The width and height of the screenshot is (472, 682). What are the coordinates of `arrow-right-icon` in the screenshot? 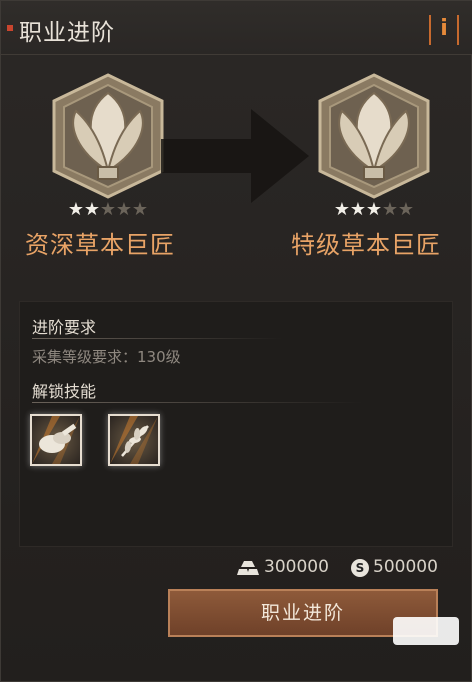 It's located at (235, 156).